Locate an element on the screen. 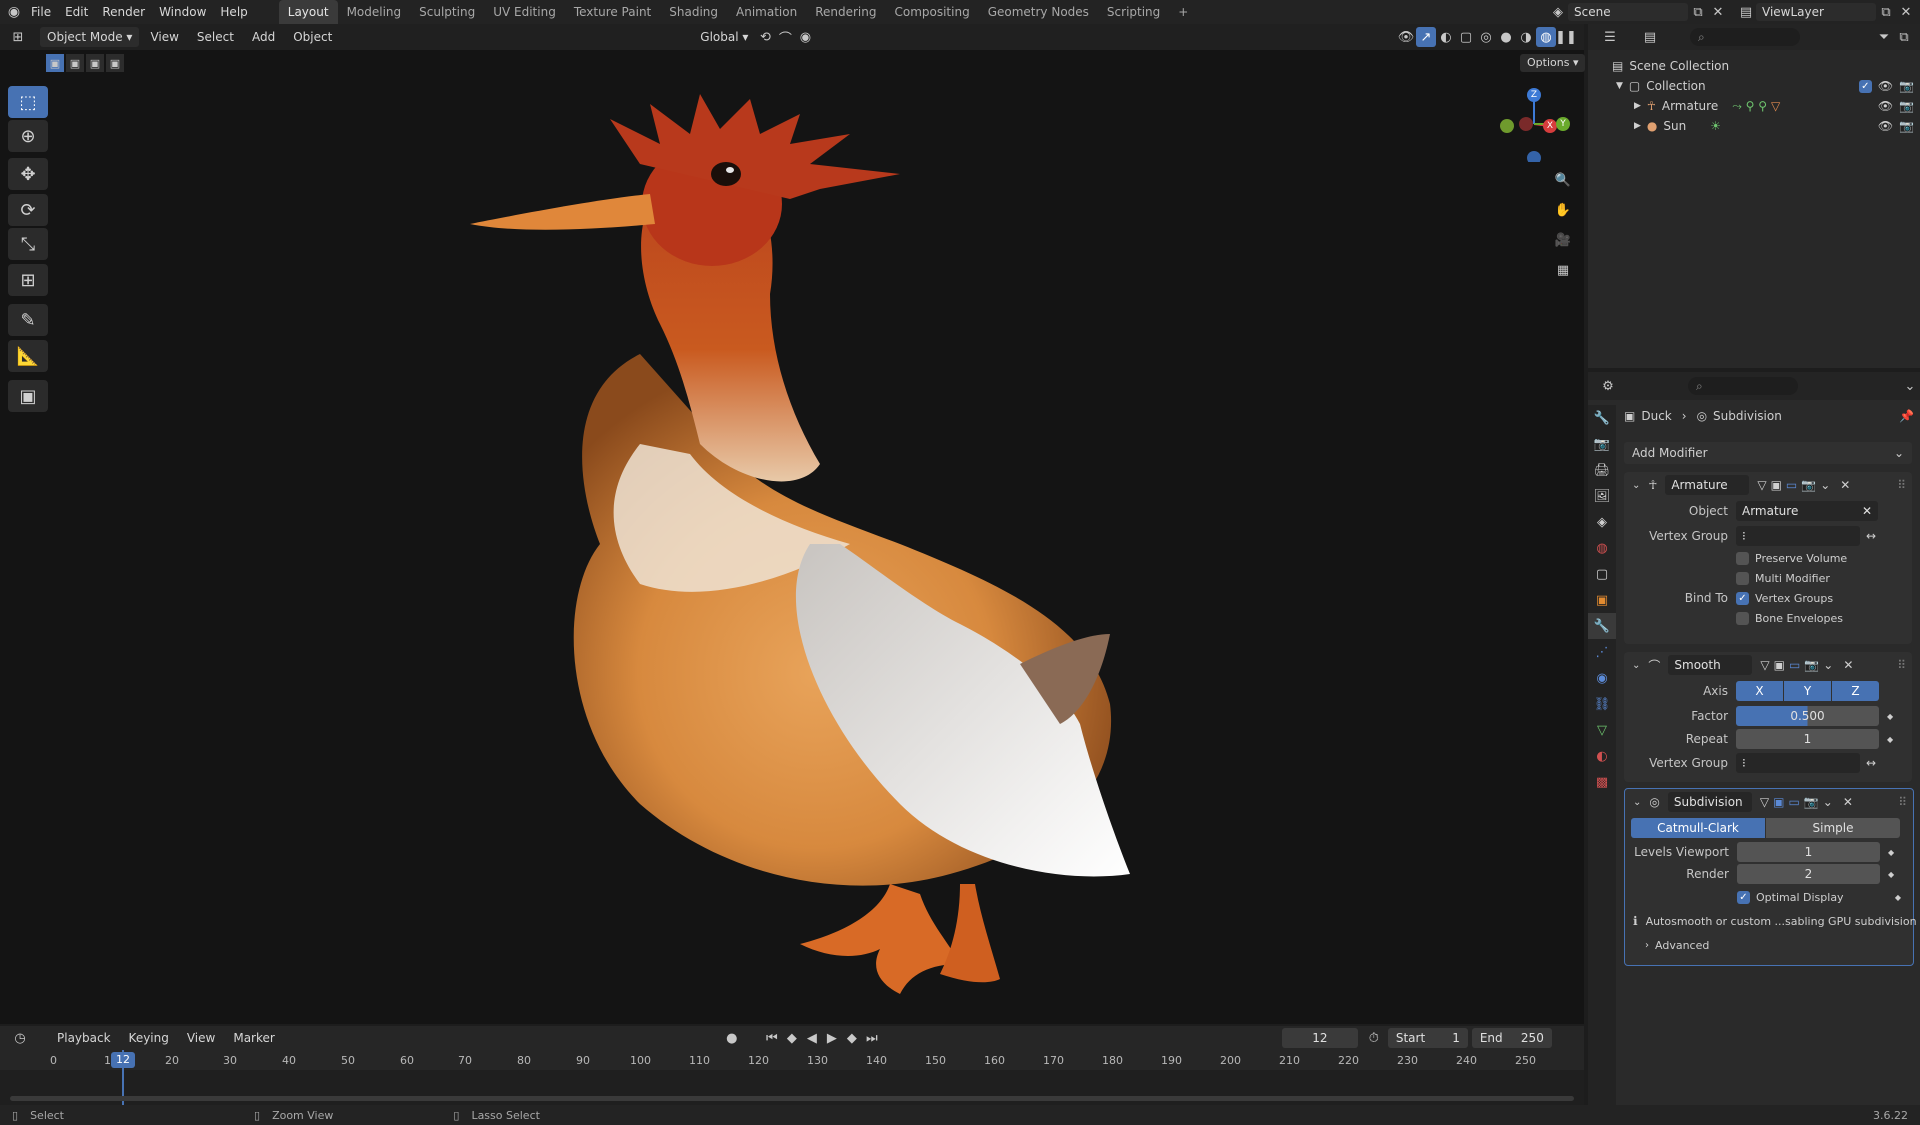  scale-tool: ⤡ is located at coordinates (28, 244).